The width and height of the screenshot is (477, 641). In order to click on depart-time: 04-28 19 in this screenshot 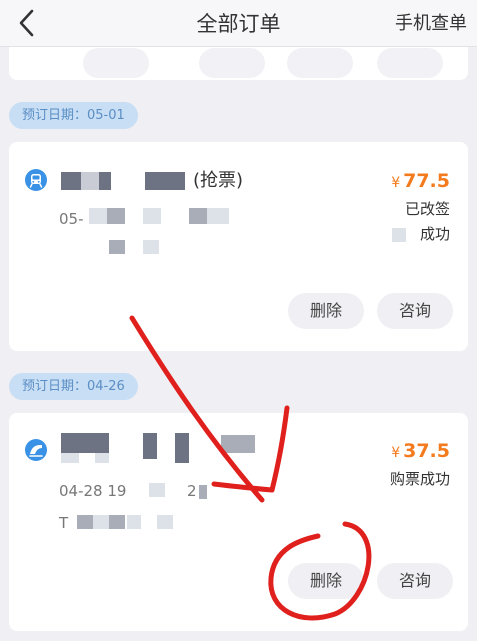, I will do `click(93, 491)`.